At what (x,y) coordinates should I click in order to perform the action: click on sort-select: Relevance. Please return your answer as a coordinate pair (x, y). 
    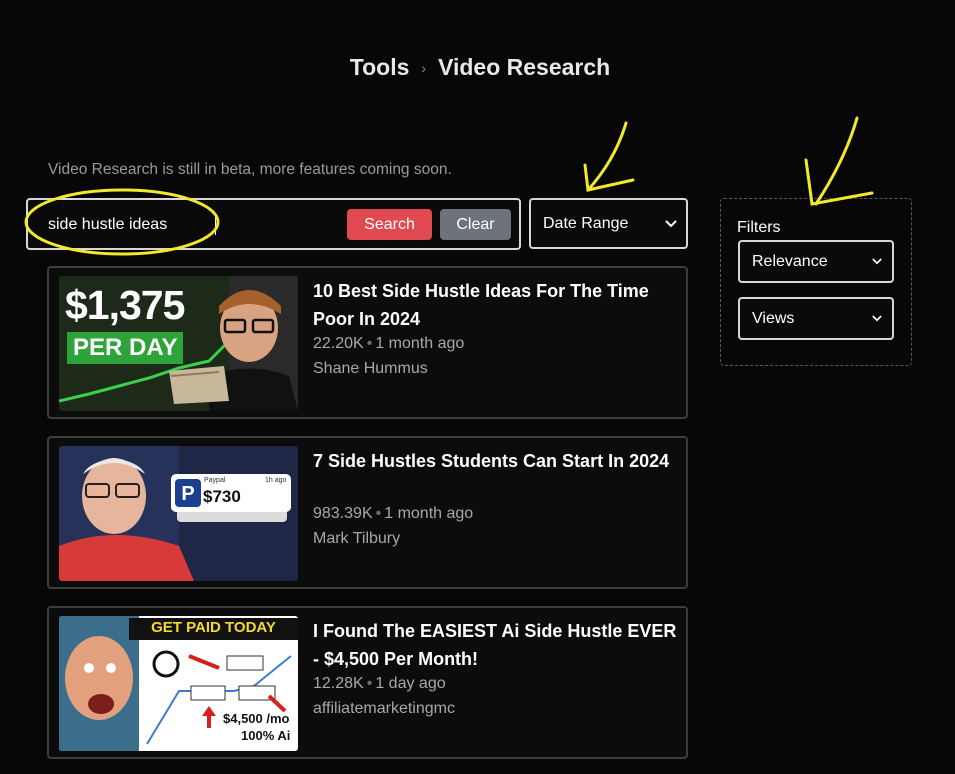
    Looking at the image, I should click on (816, 261).